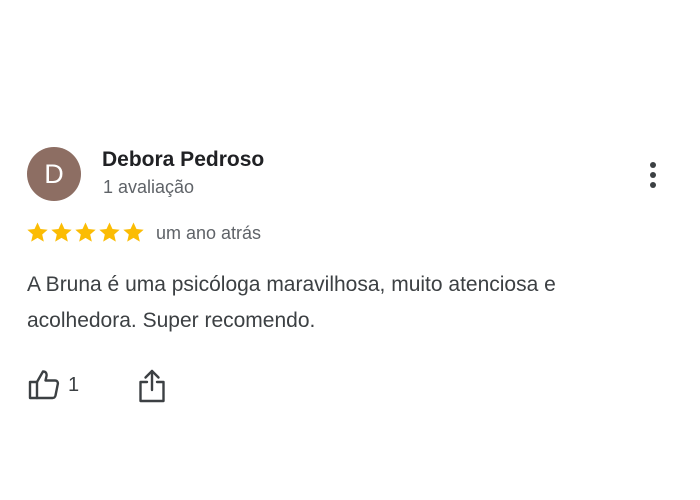  What do you see at coordinates (209, 233) in the screenshot?
I see `review-date: um ano atrás` at bounding box center [209, 233].